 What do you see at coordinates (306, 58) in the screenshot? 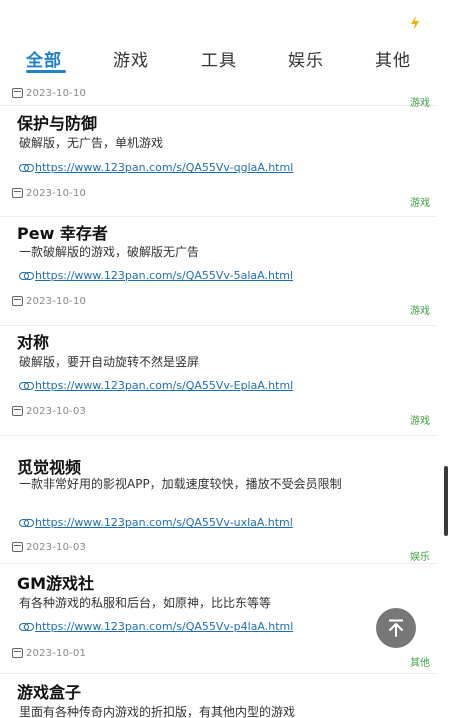
I see `tab-entertainment: 娱乐` at bounding box center [306, 58].